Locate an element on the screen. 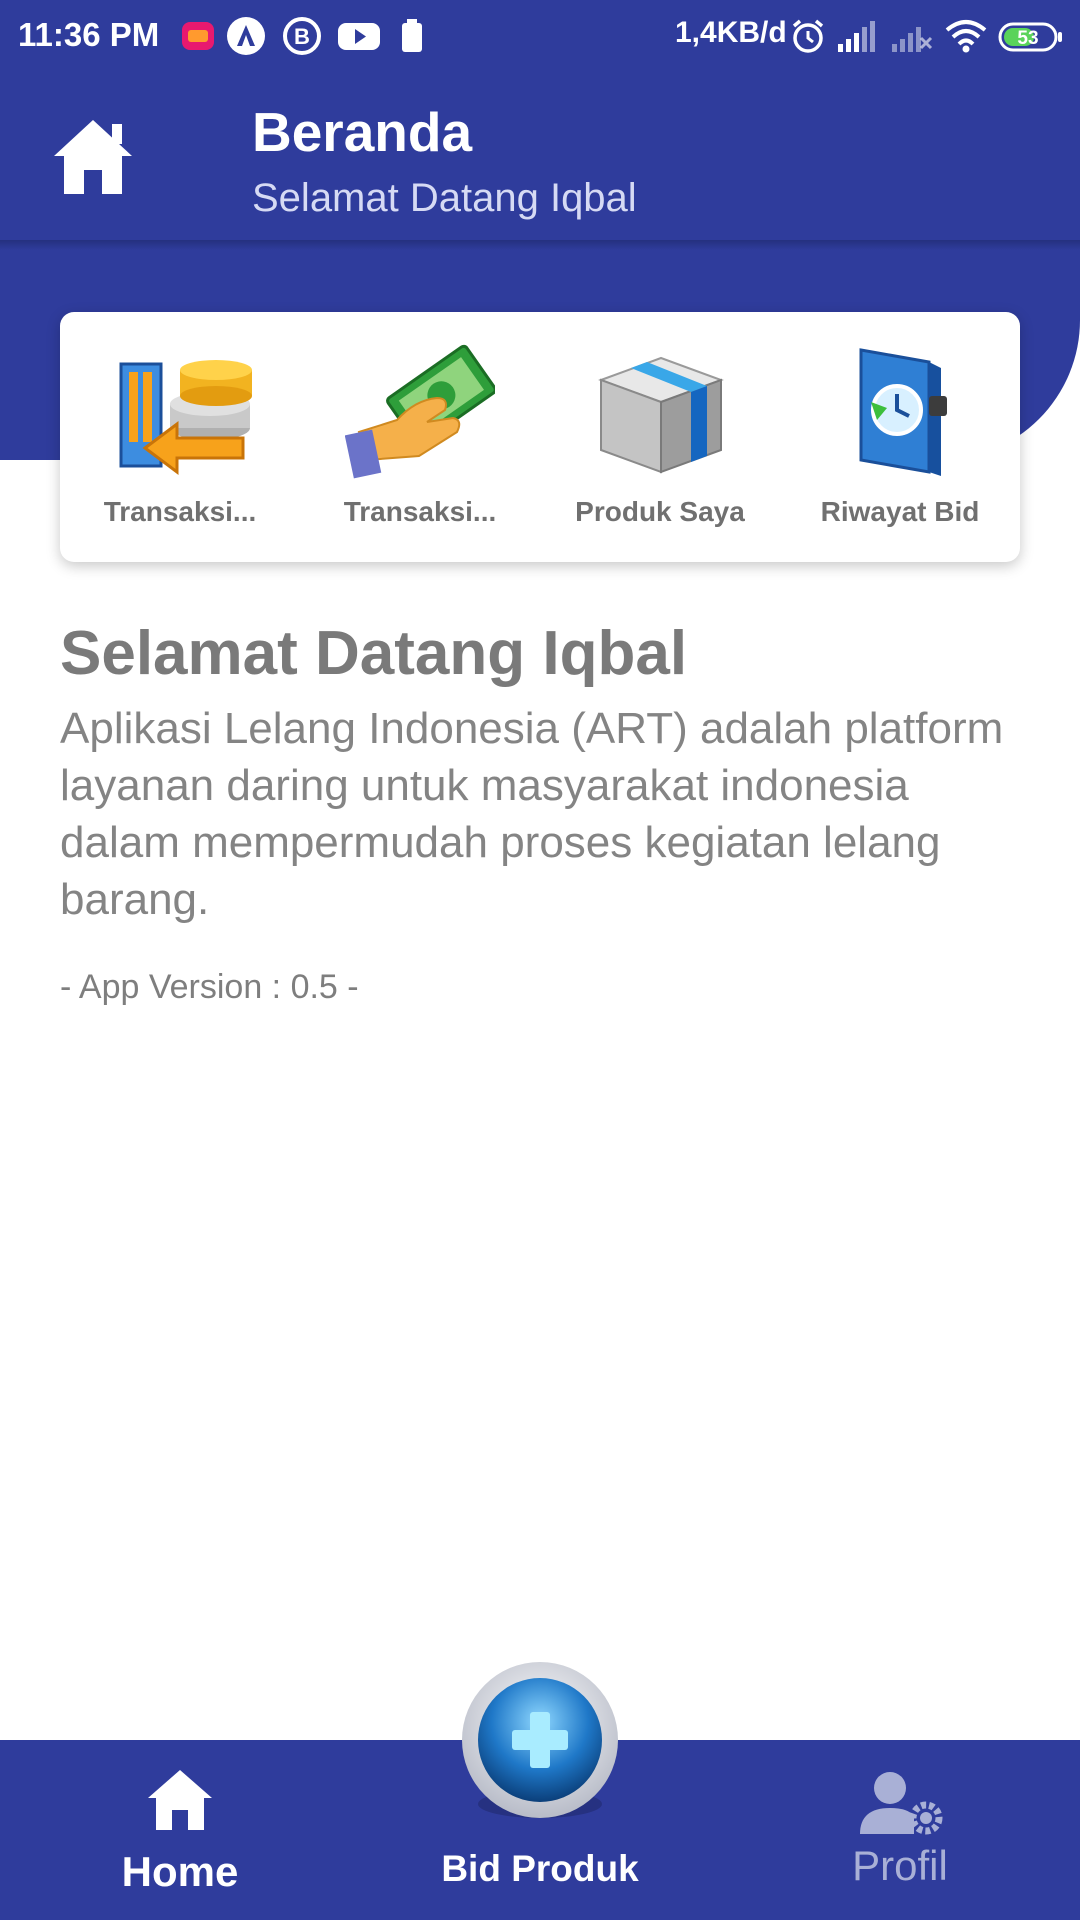  youtube-icon is located at coordinates (359, 36).